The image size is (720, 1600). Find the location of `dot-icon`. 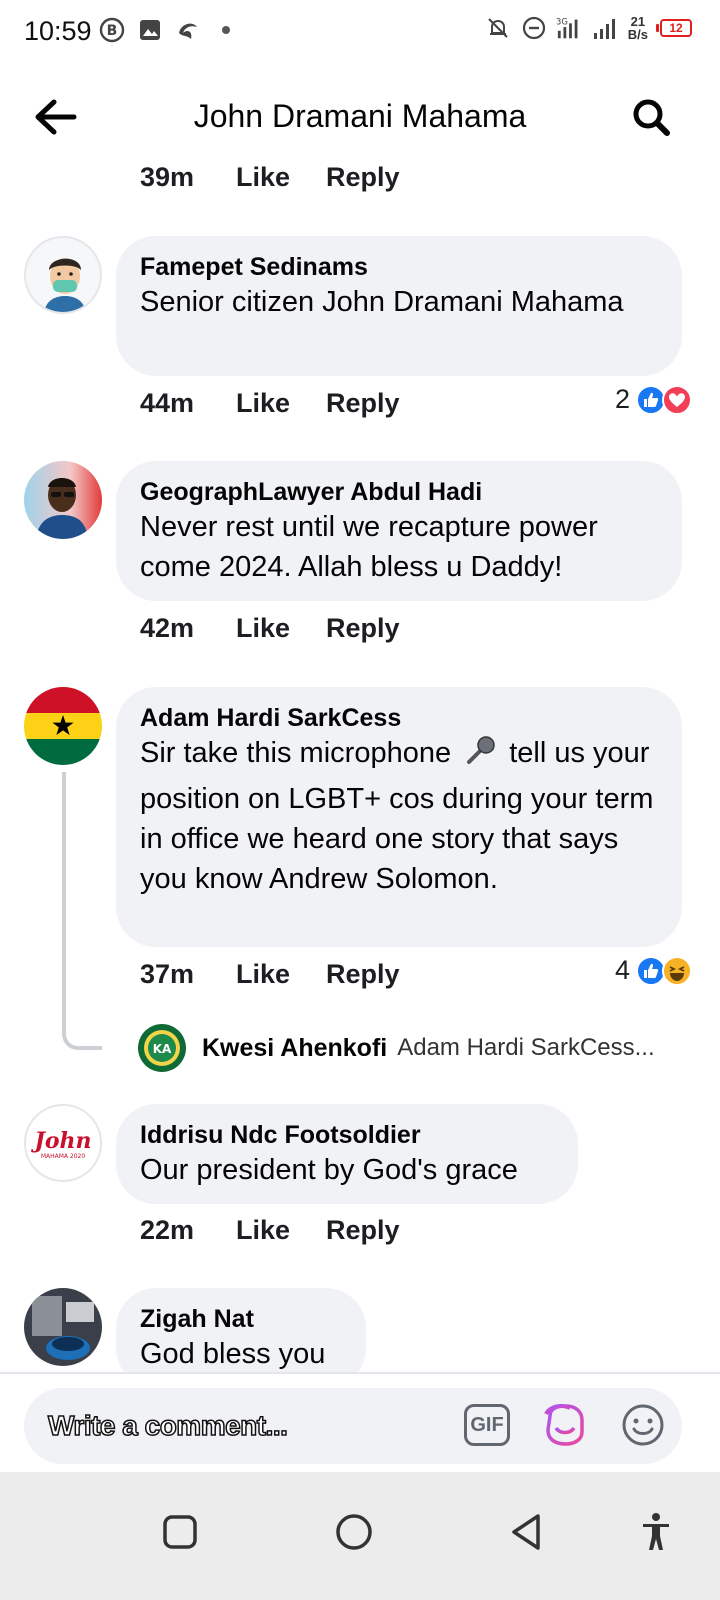

dot-icon is located at coordinates (226, 30).